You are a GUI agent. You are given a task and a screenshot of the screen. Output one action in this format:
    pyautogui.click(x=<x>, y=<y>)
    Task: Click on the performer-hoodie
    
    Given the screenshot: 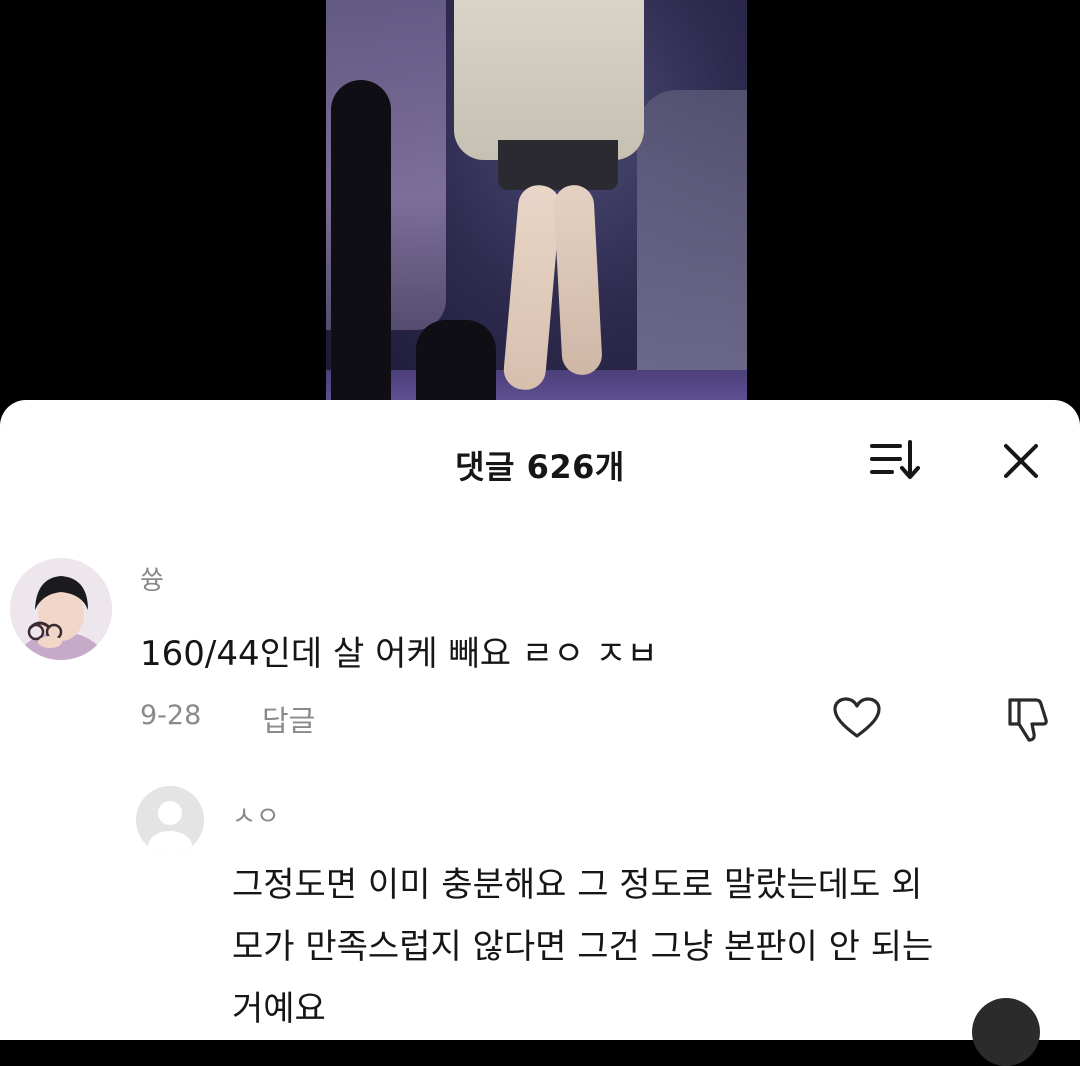 What is the action you would take?
    pyautogui.click(x=549, y=80)
    